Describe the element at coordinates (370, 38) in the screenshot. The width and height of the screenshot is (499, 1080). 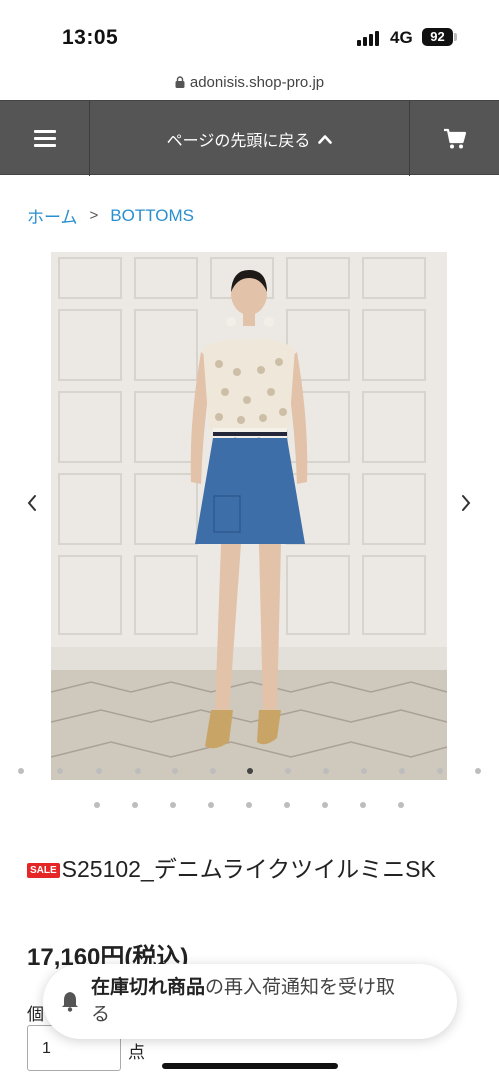
I see `signal-icon` at that location.